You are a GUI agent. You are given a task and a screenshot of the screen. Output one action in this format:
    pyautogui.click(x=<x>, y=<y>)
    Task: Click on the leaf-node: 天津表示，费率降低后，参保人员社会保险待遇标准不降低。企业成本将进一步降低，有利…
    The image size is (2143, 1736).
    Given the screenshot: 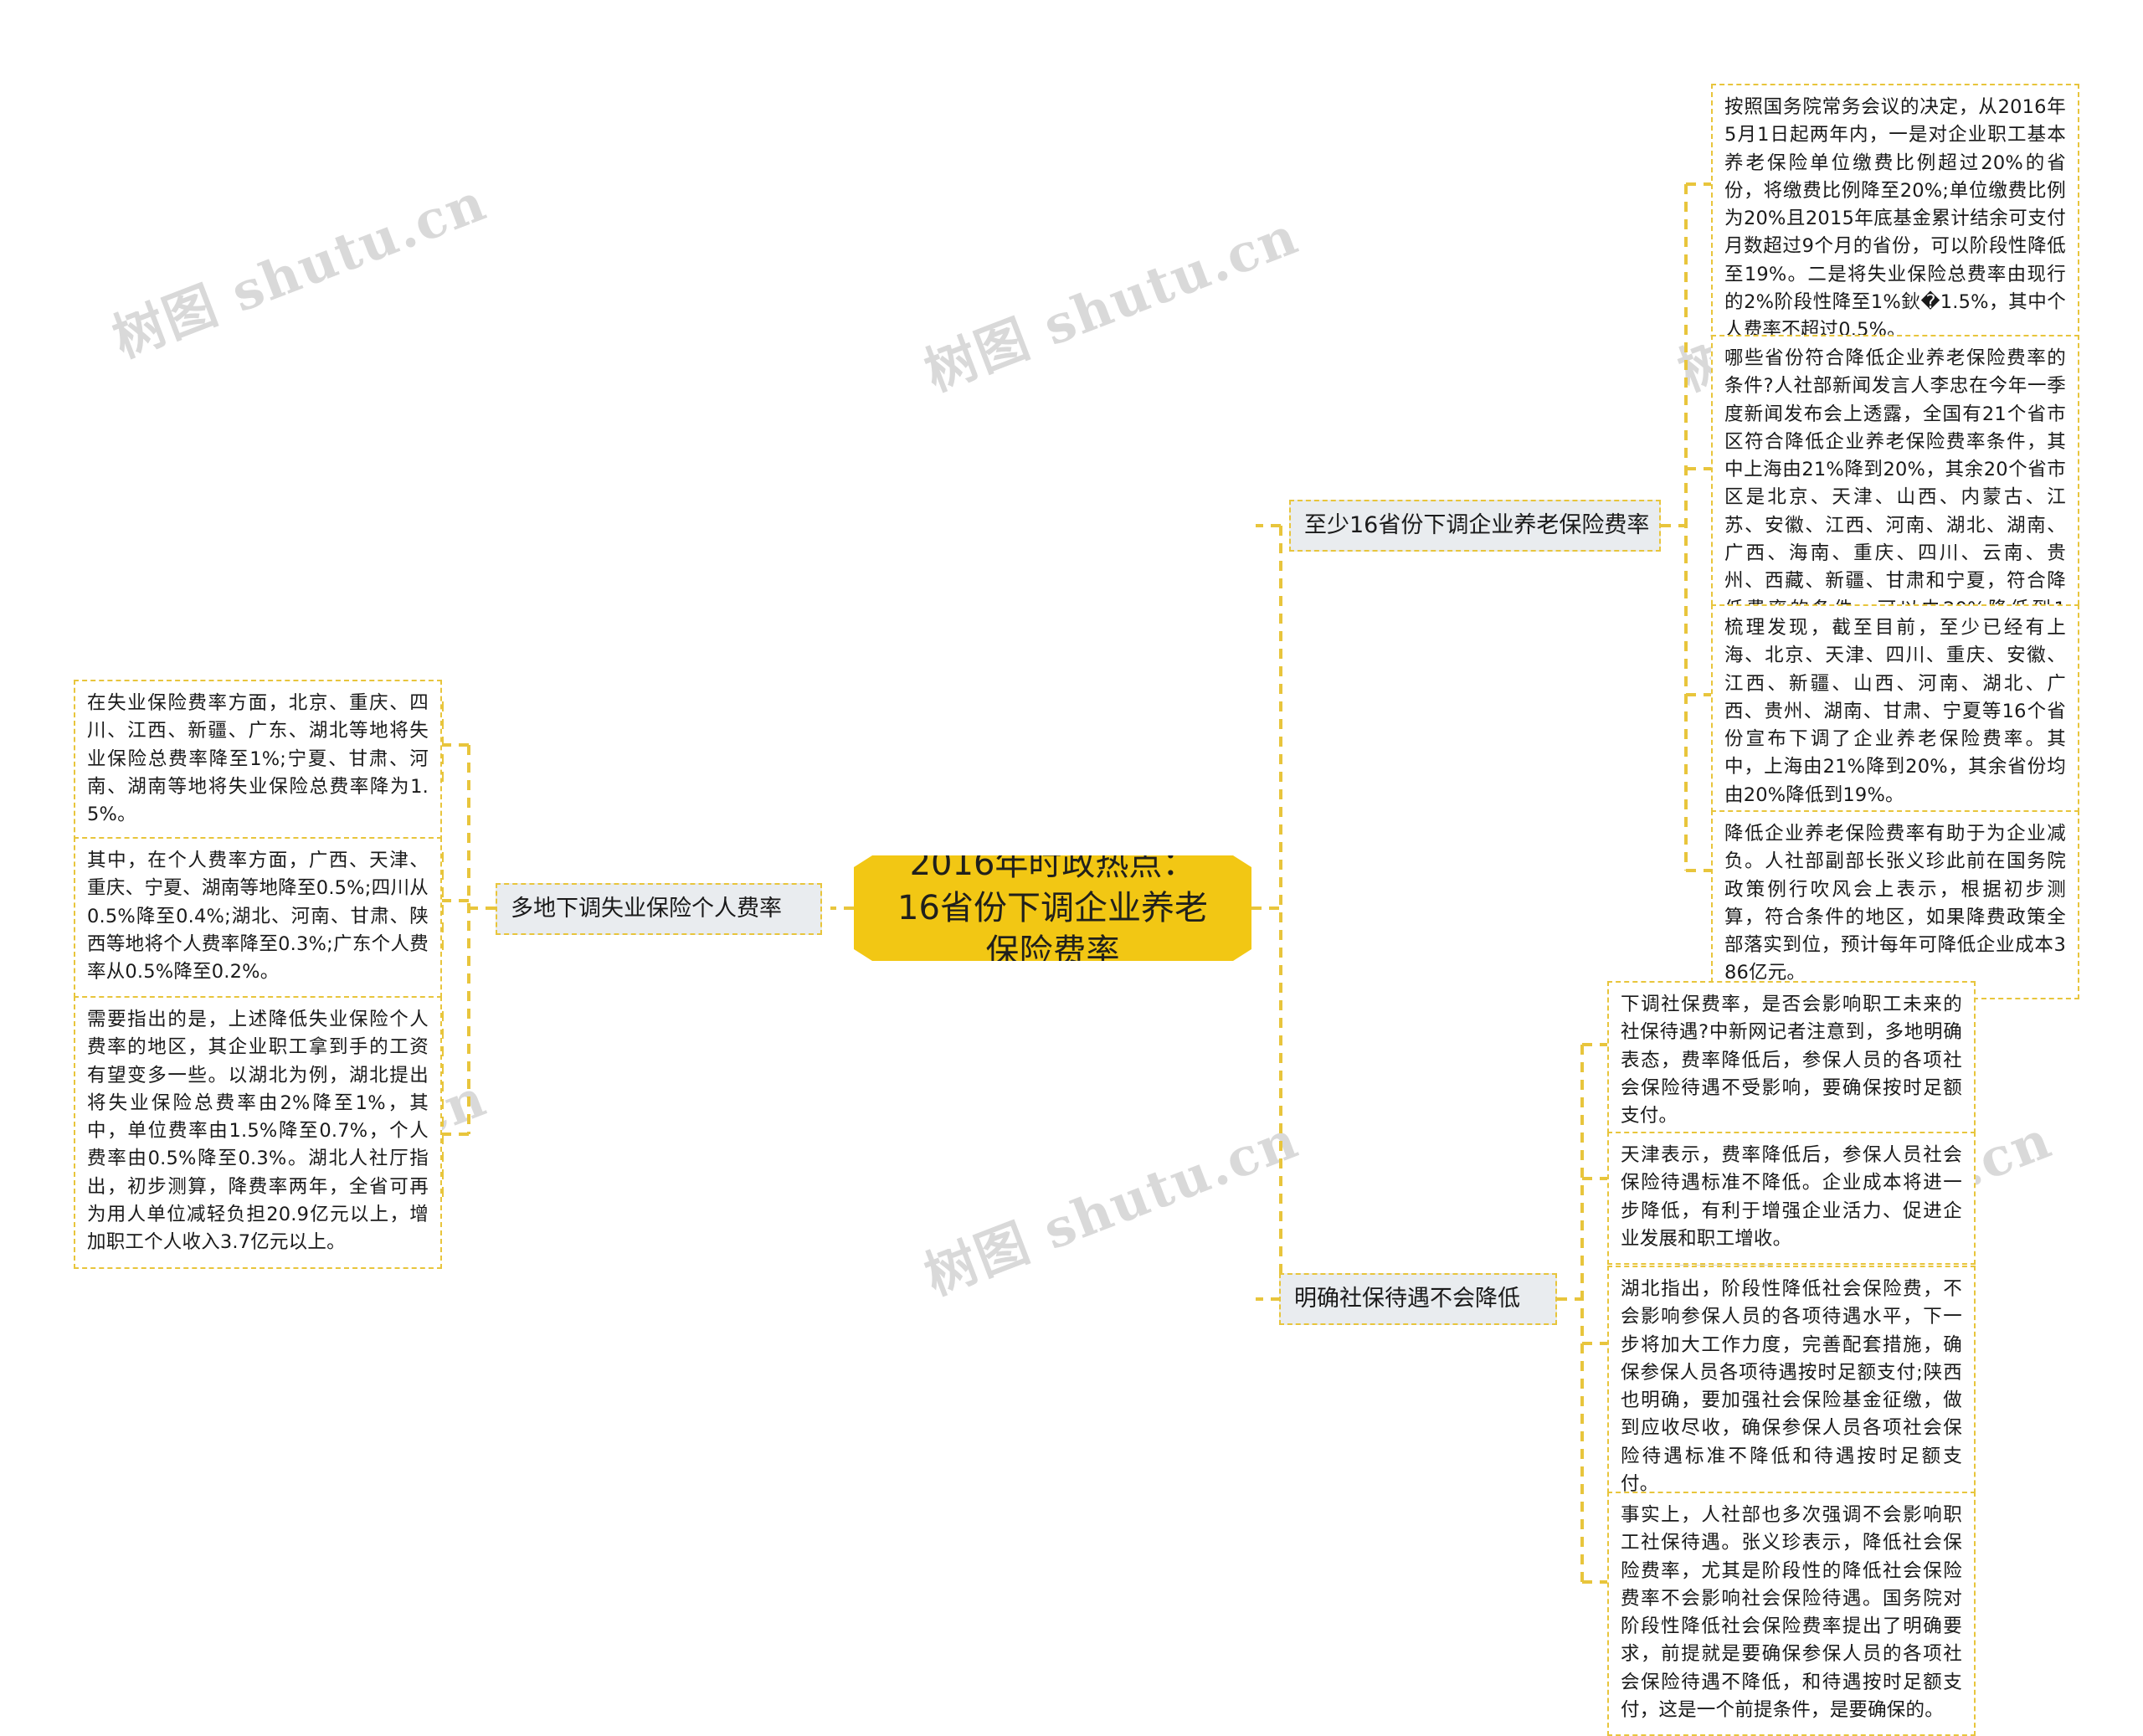 What is the action you would take?
    pyautogui.click(x=1791, y=1199)
    